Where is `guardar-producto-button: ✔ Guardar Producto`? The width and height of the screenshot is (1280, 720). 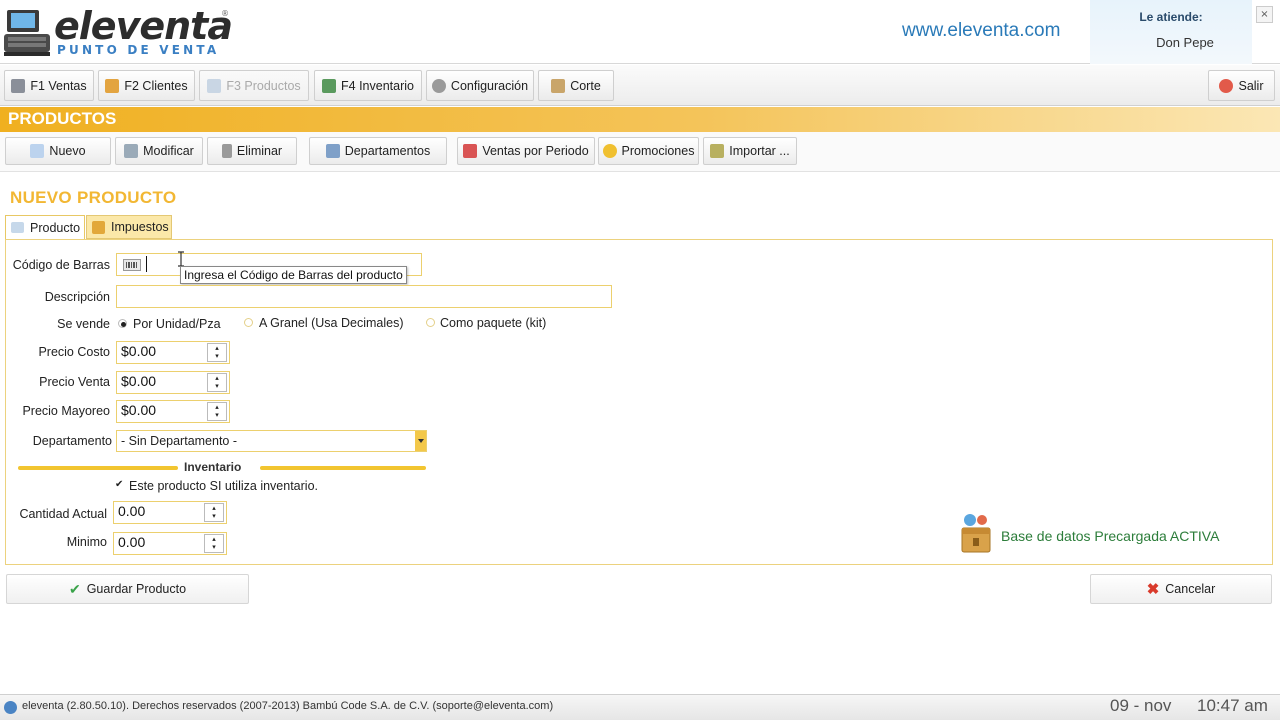
guardar-producto-button: ✔ Guardar Producto is located at coordinates (127, 589).